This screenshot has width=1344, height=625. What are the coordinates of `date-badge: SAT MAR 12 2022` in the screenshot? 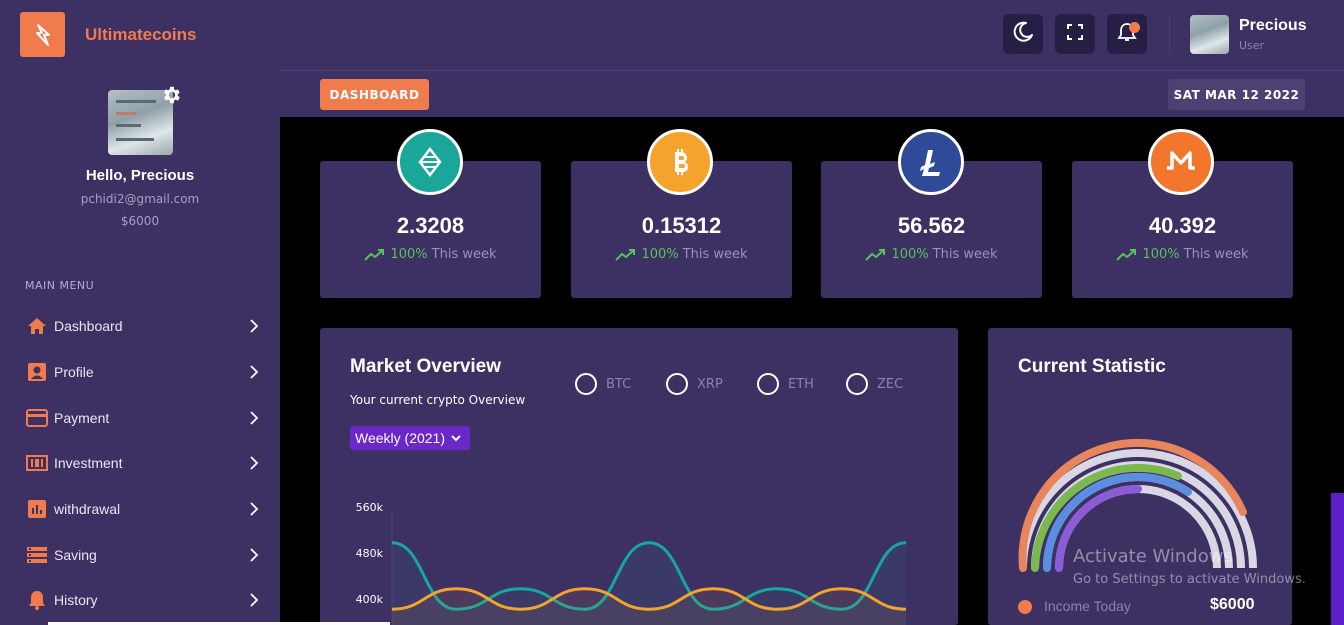 It's located at (1236, 94).